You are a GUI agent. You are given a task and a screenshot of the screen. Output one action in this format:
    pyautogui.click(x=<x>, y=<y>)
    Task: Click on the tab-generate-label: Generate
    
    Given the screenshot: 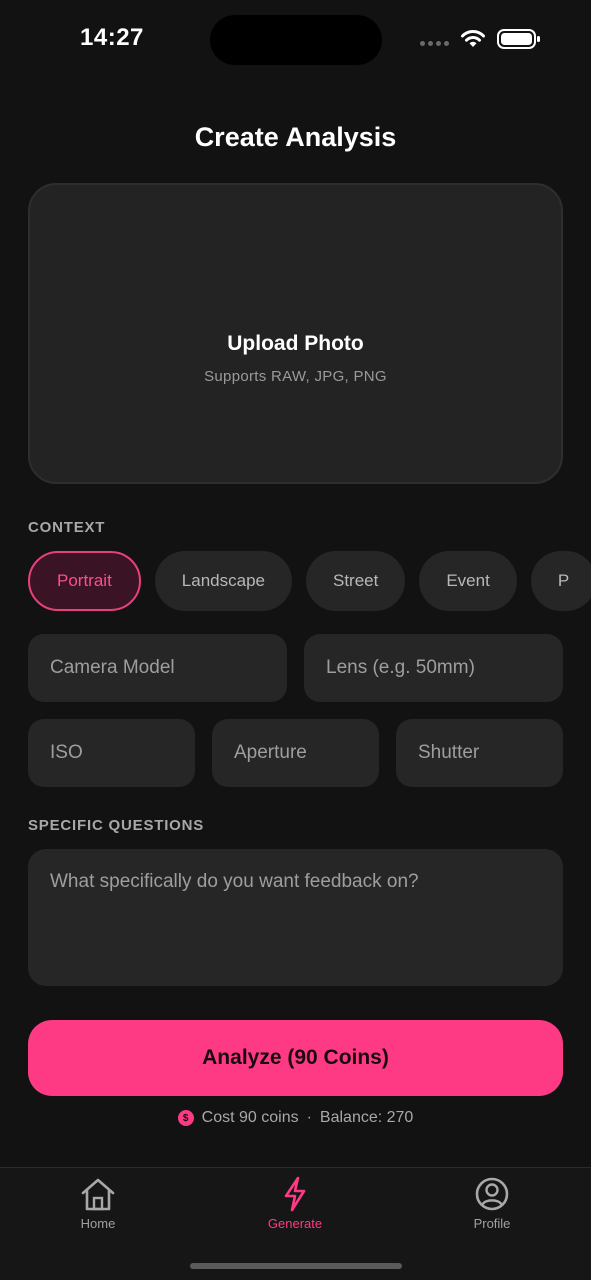 What is the action you would take?
    pyautogui.click(x=295, y=1223)
    